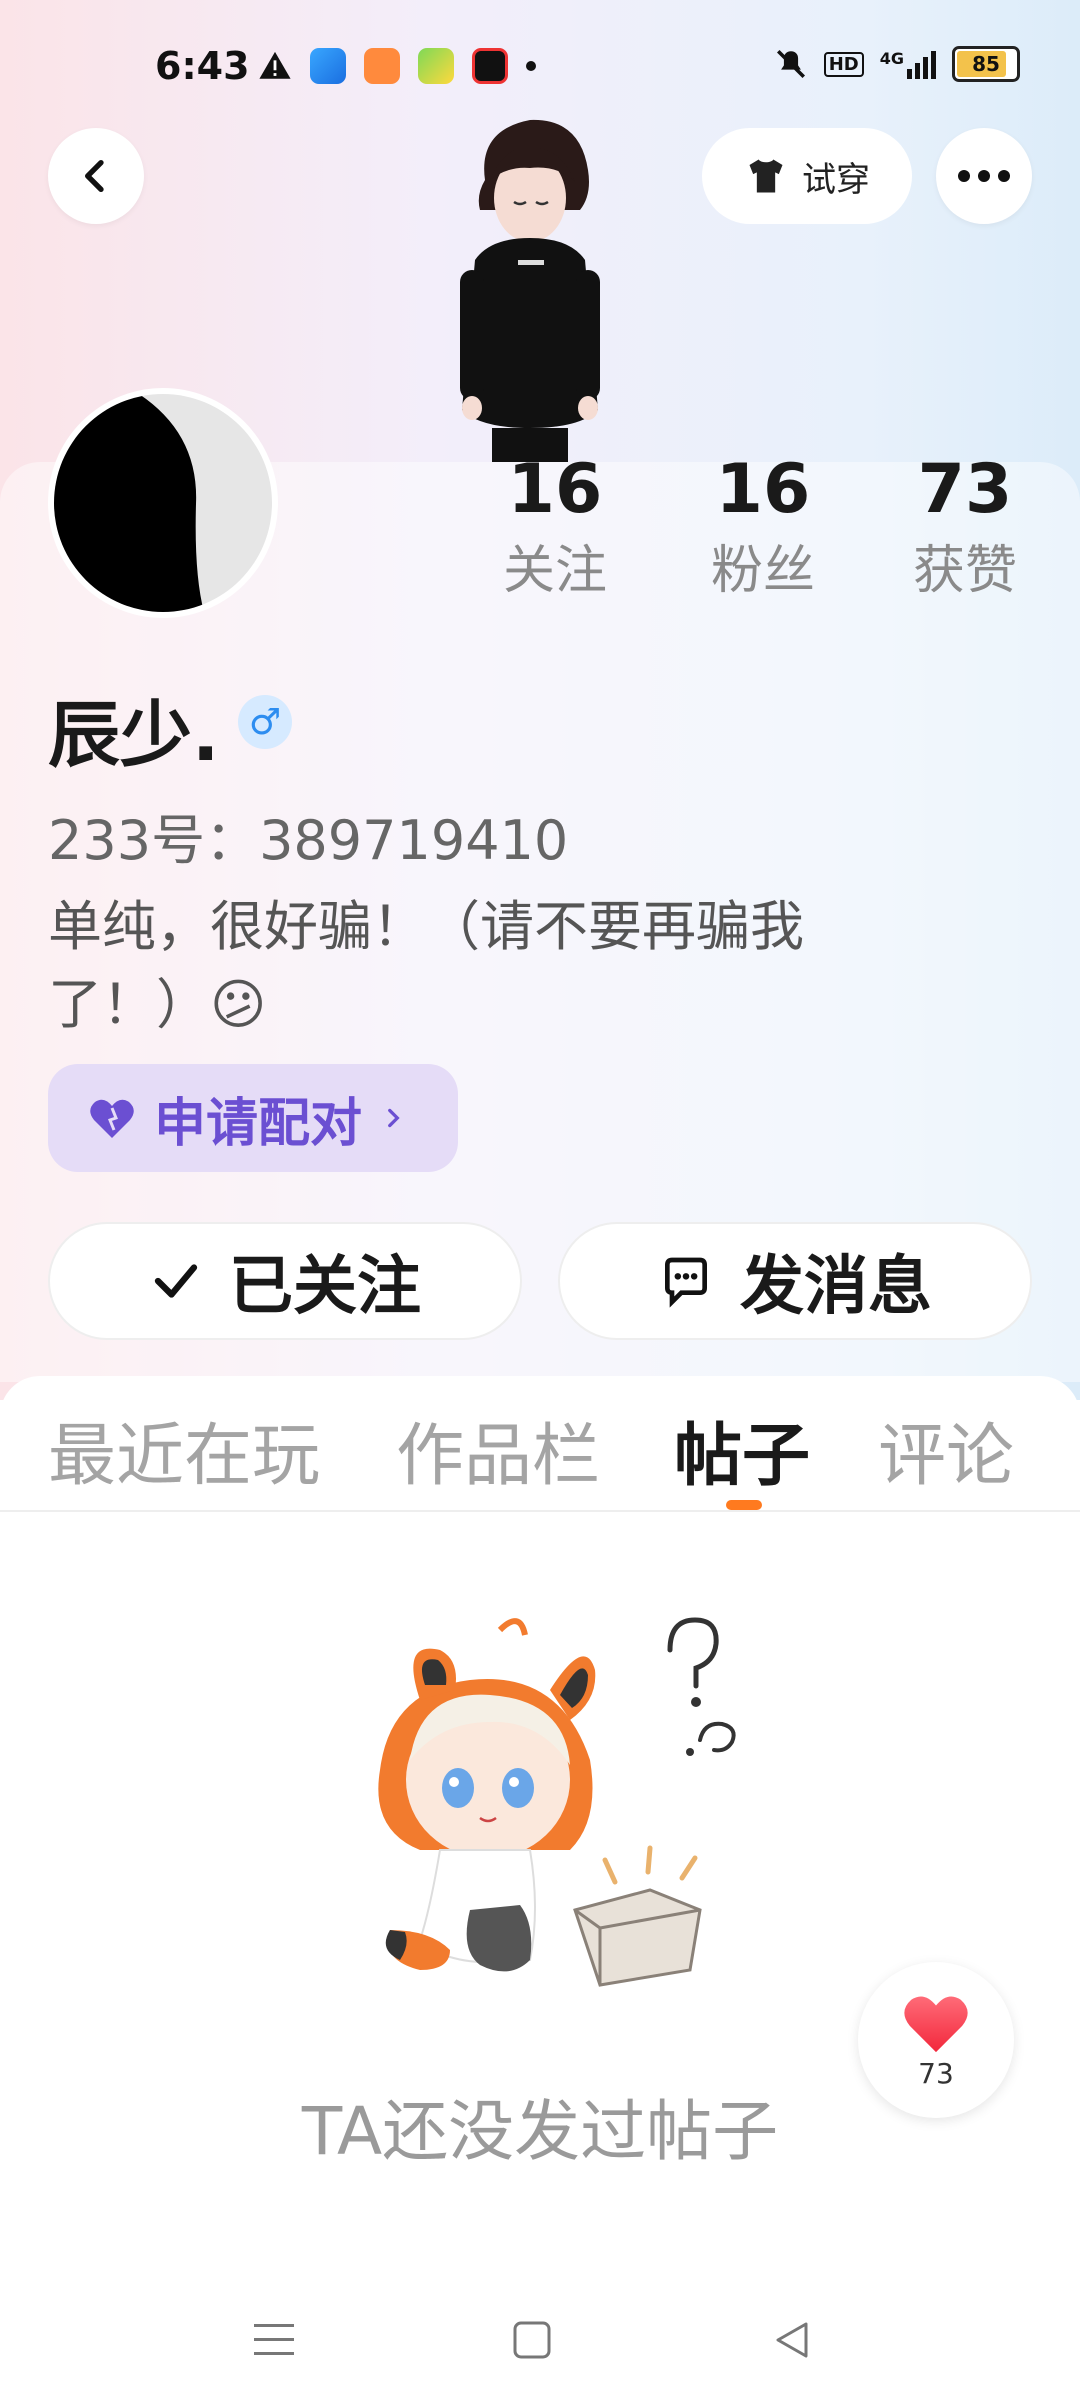 Image resolution: width=1080 pixels, height=2400 pixels. Describe the element at coordinates (426, 965) in the screenshot. I see `profile-bio: 单纯，很好骗！（请不要再骗我了！）😕` at that location.